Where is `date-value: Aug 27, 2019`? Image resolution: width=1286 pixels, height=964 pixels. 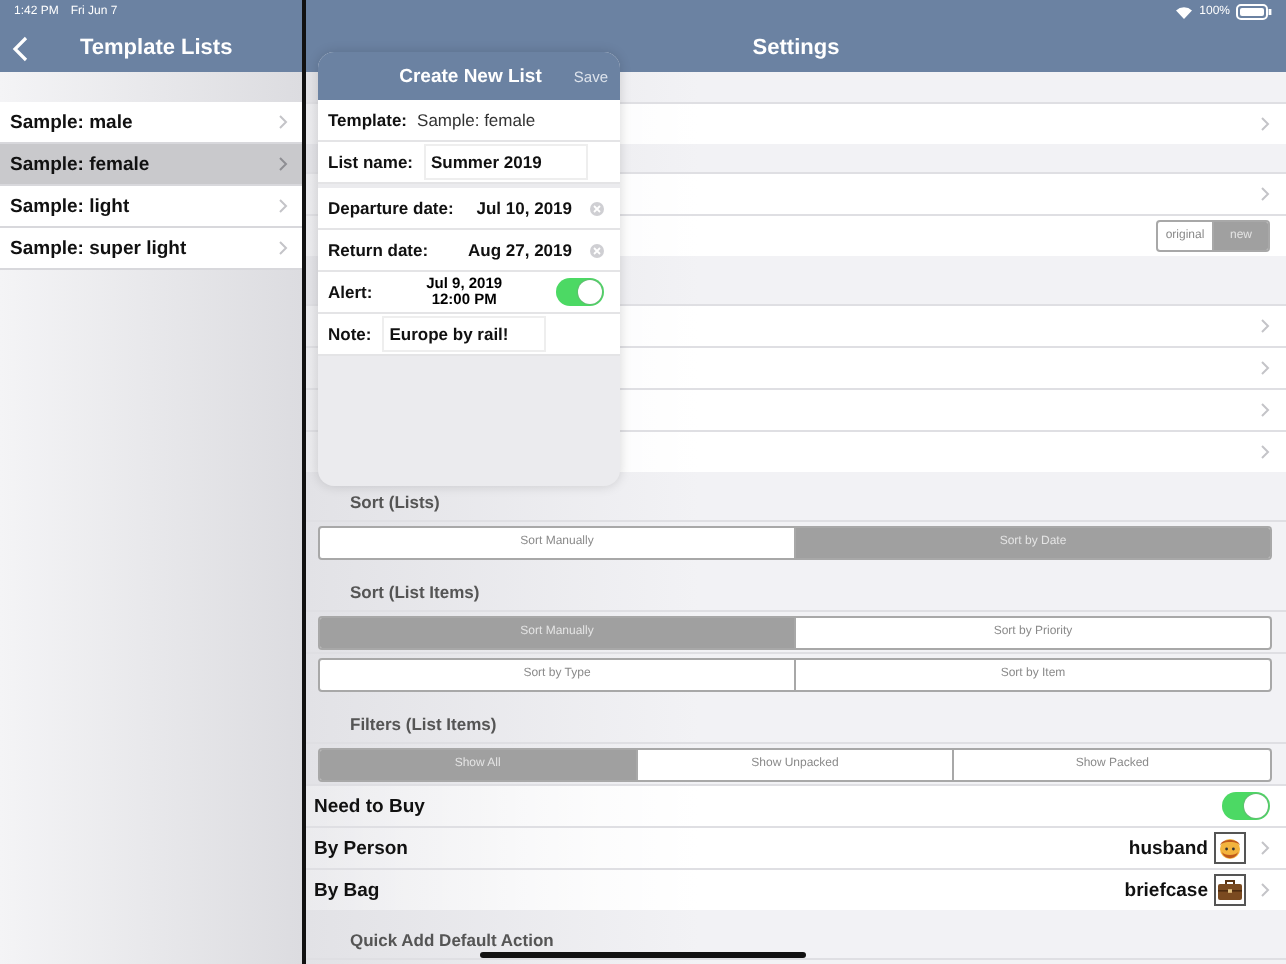
date-value: Aug 27, 2019 is located at coordinates (505, 250).